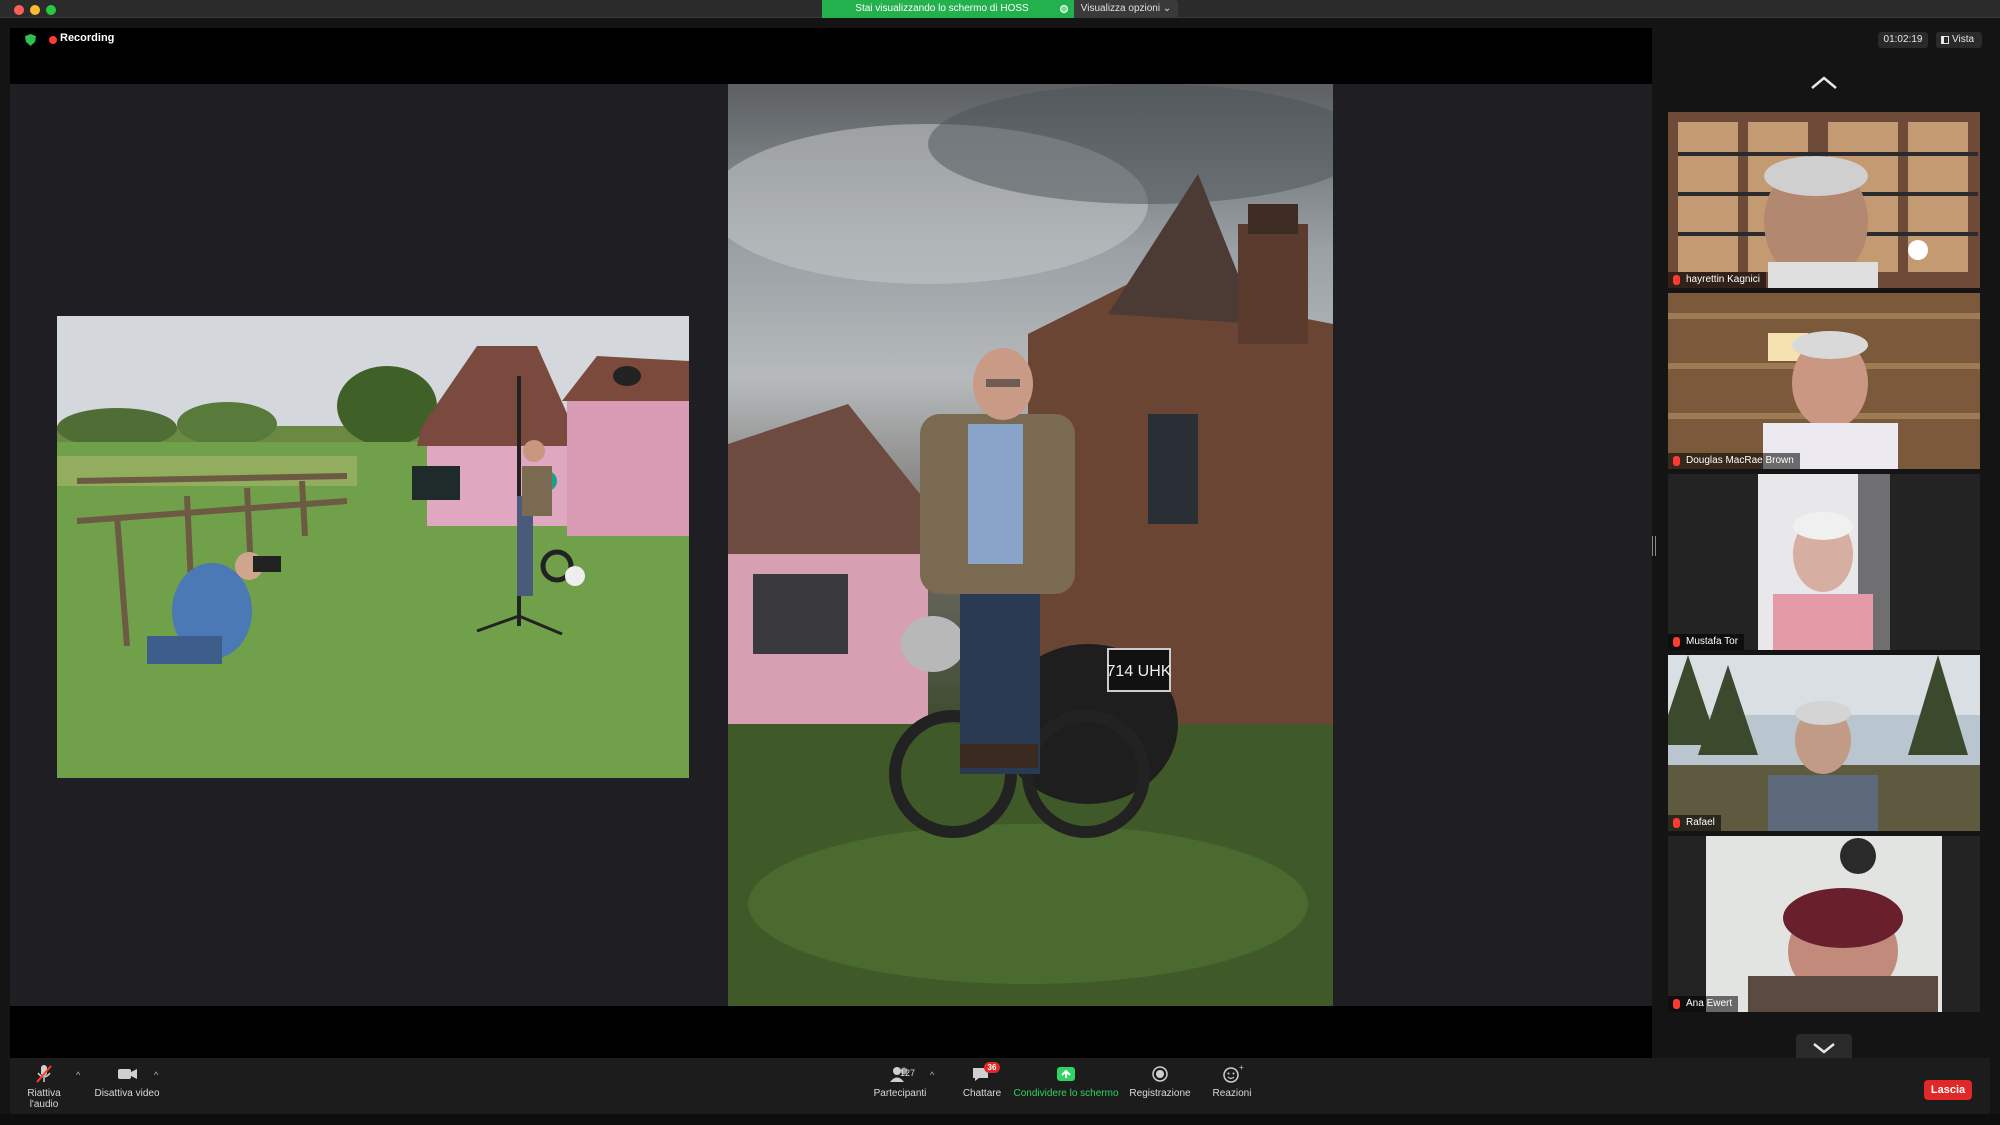 This screenshot has width=2000, height=1125. Describe the element at coordinates (1232, 1086) in the screenshot. I see `reactions-button: + Reazioni` at that location.